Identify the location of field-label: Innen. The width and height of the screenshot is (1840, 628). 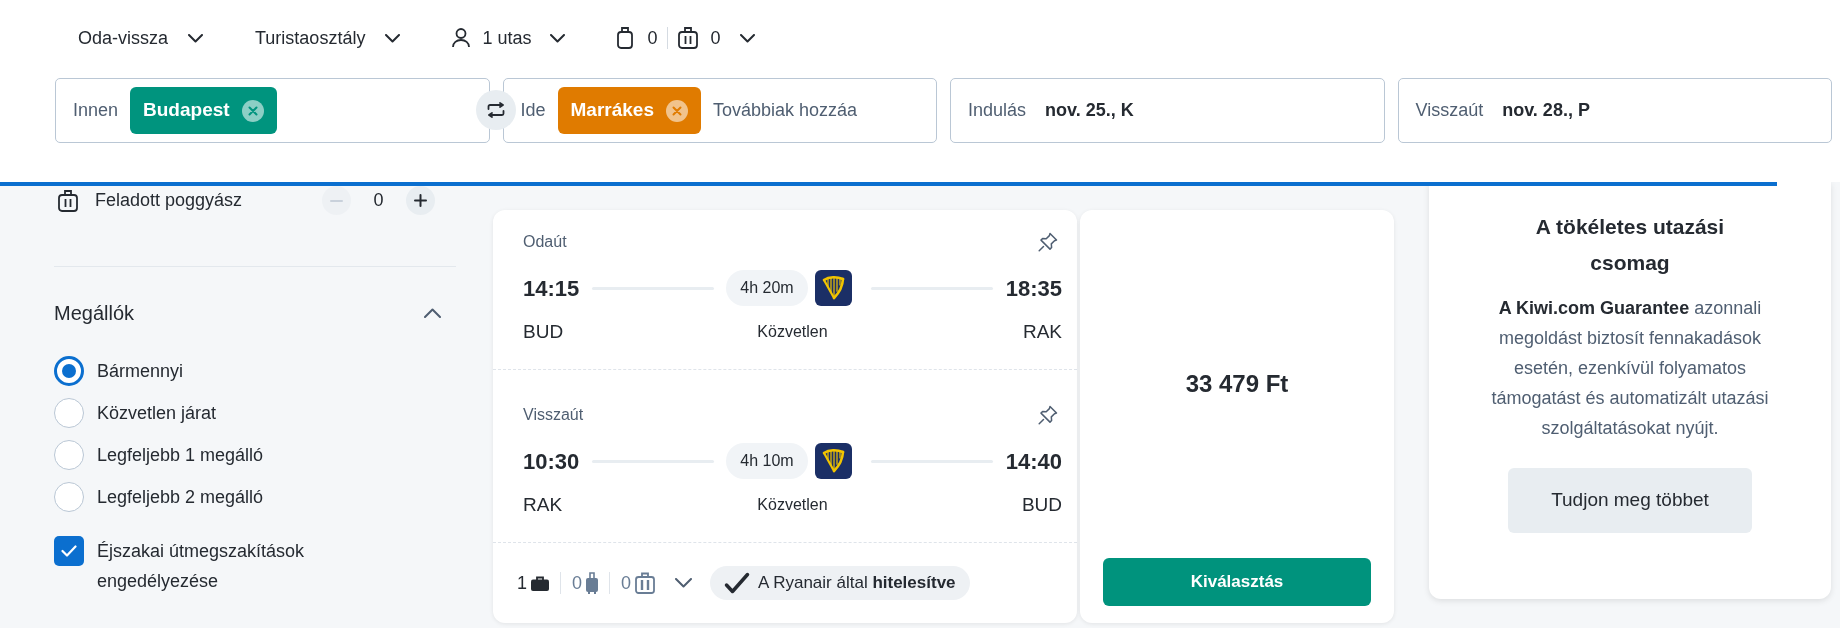
(96, 110).